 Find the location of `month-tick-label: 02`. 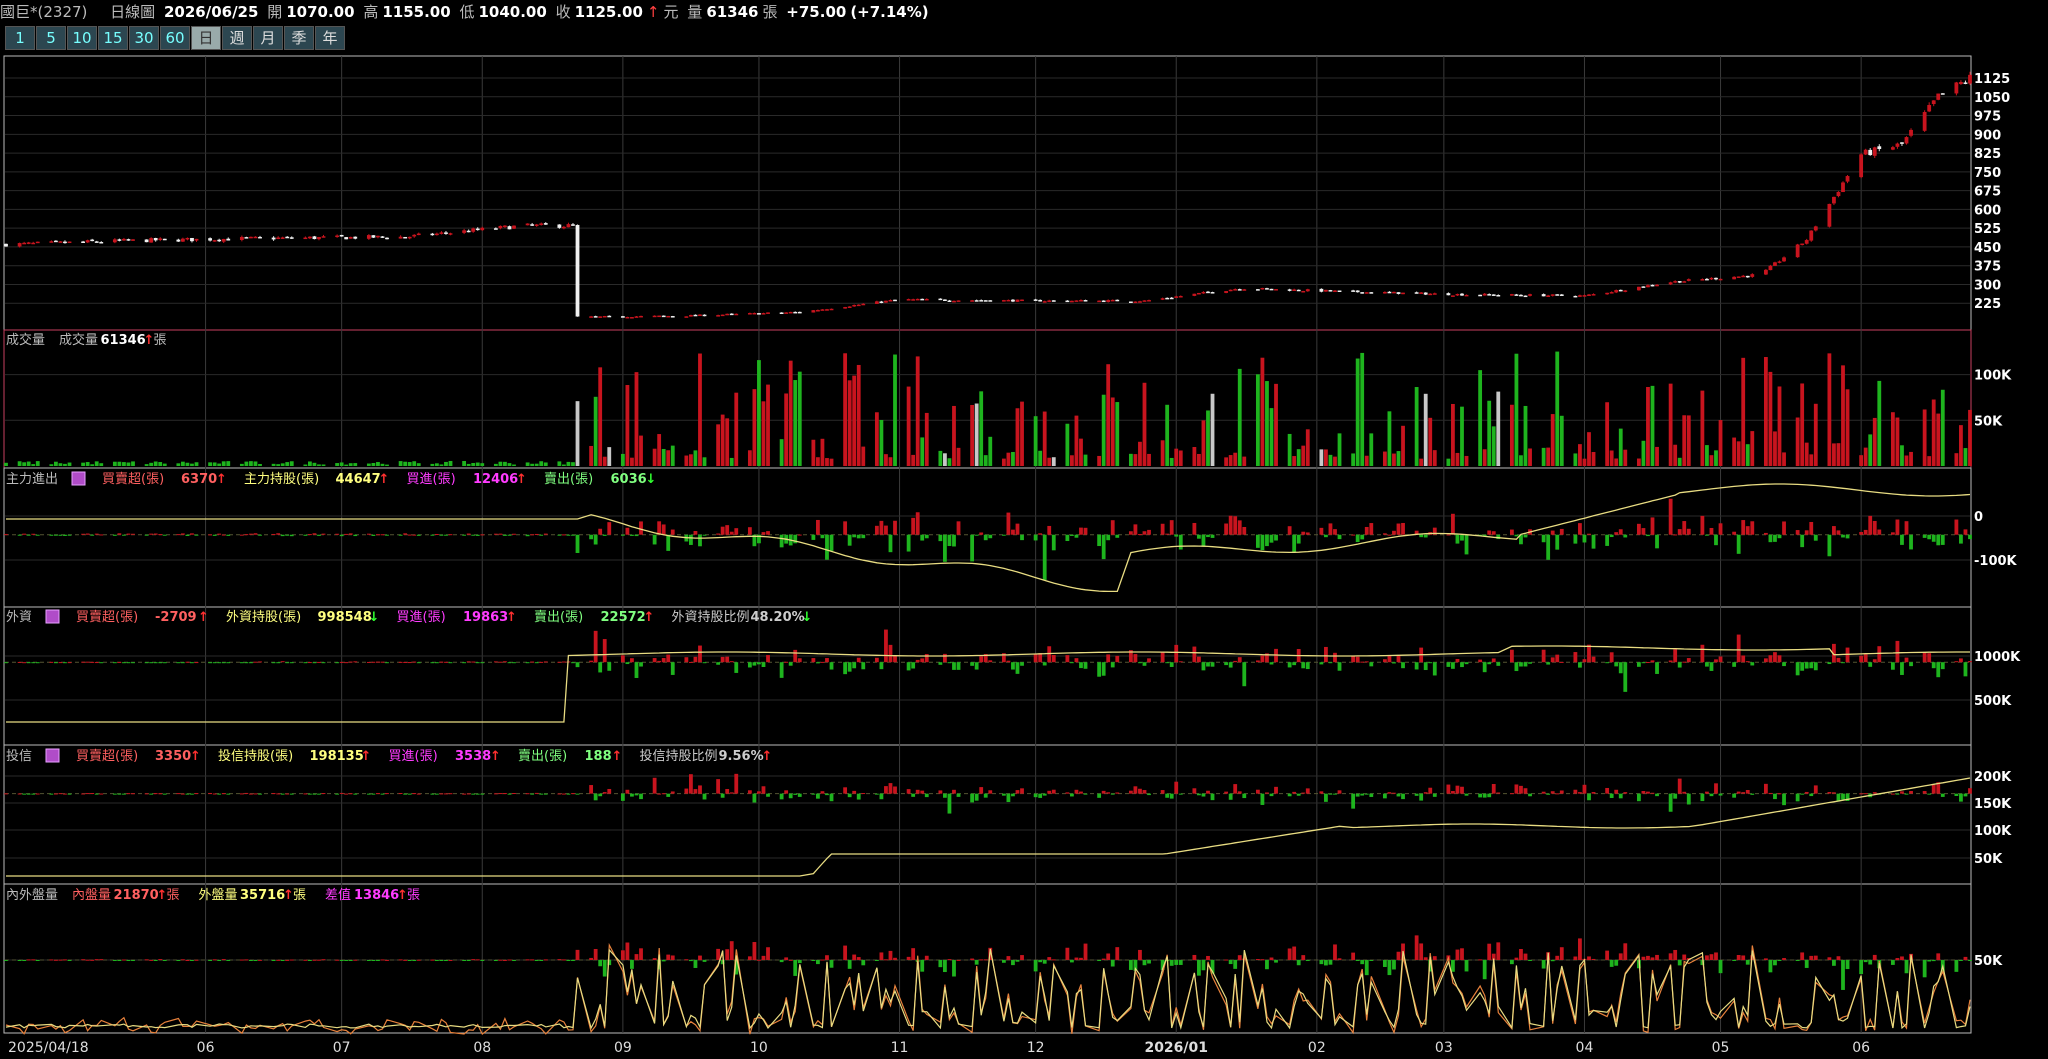

month-tick-label: 02 is located at coordinates (1317, 1048).